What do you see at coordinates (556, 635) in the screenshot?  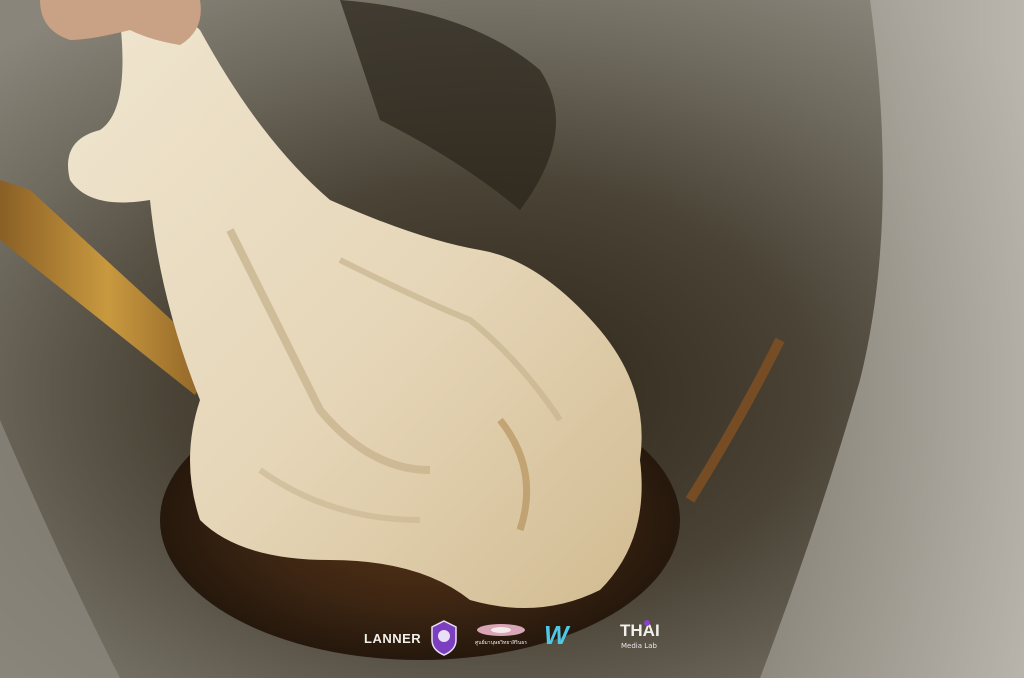 I see `w-logo: W` at bounding box center [556, 635].